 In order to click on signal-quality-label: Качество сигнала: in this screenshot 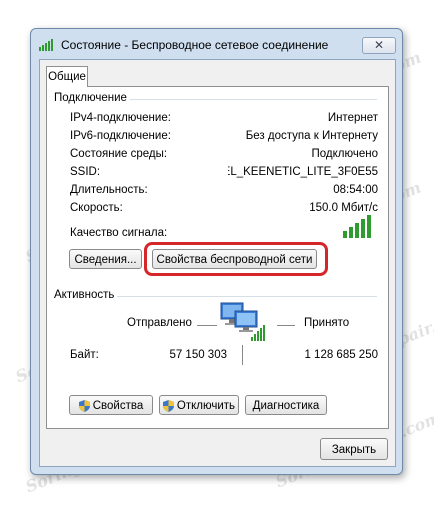, I will do `click(119, 233)`.